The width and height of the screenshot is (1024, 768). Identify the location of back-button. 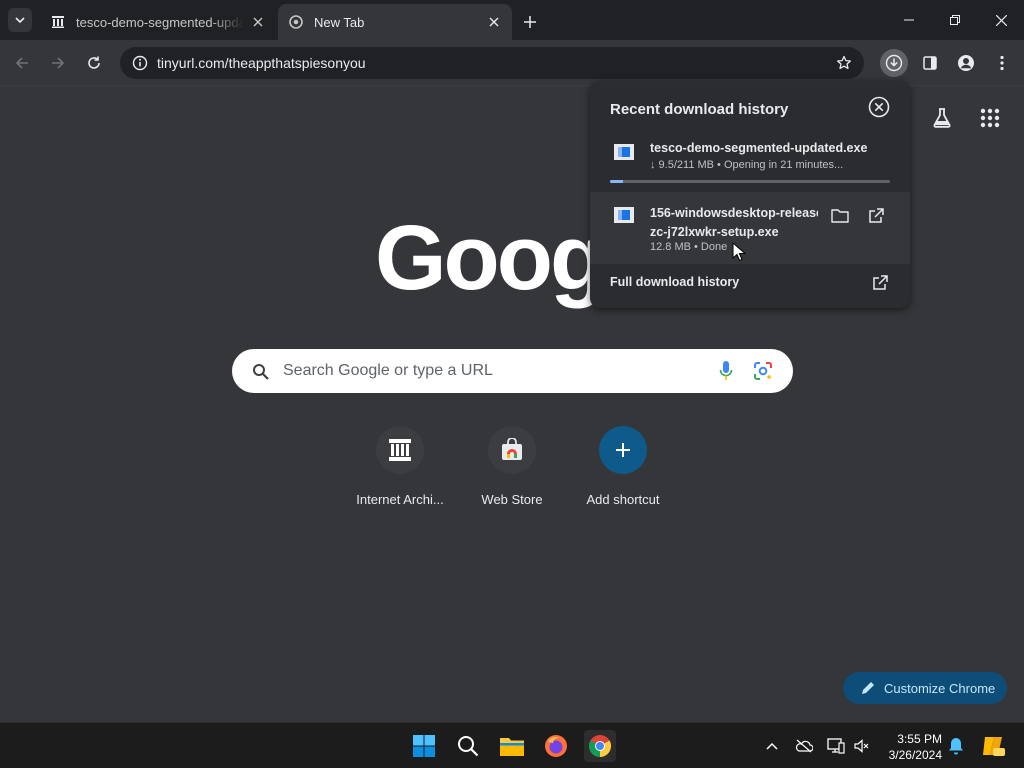
(22, 63).